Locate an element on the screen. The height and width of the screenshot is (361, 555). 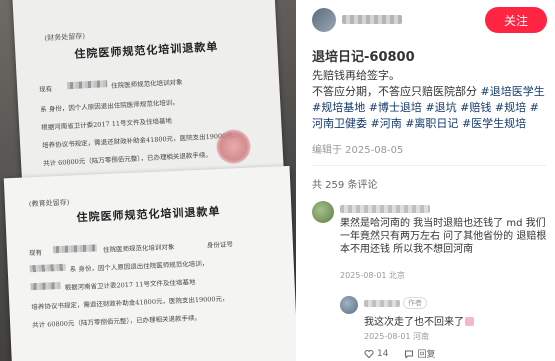
doc-top-line-d: 现有 is located at coordinates (46, 89).